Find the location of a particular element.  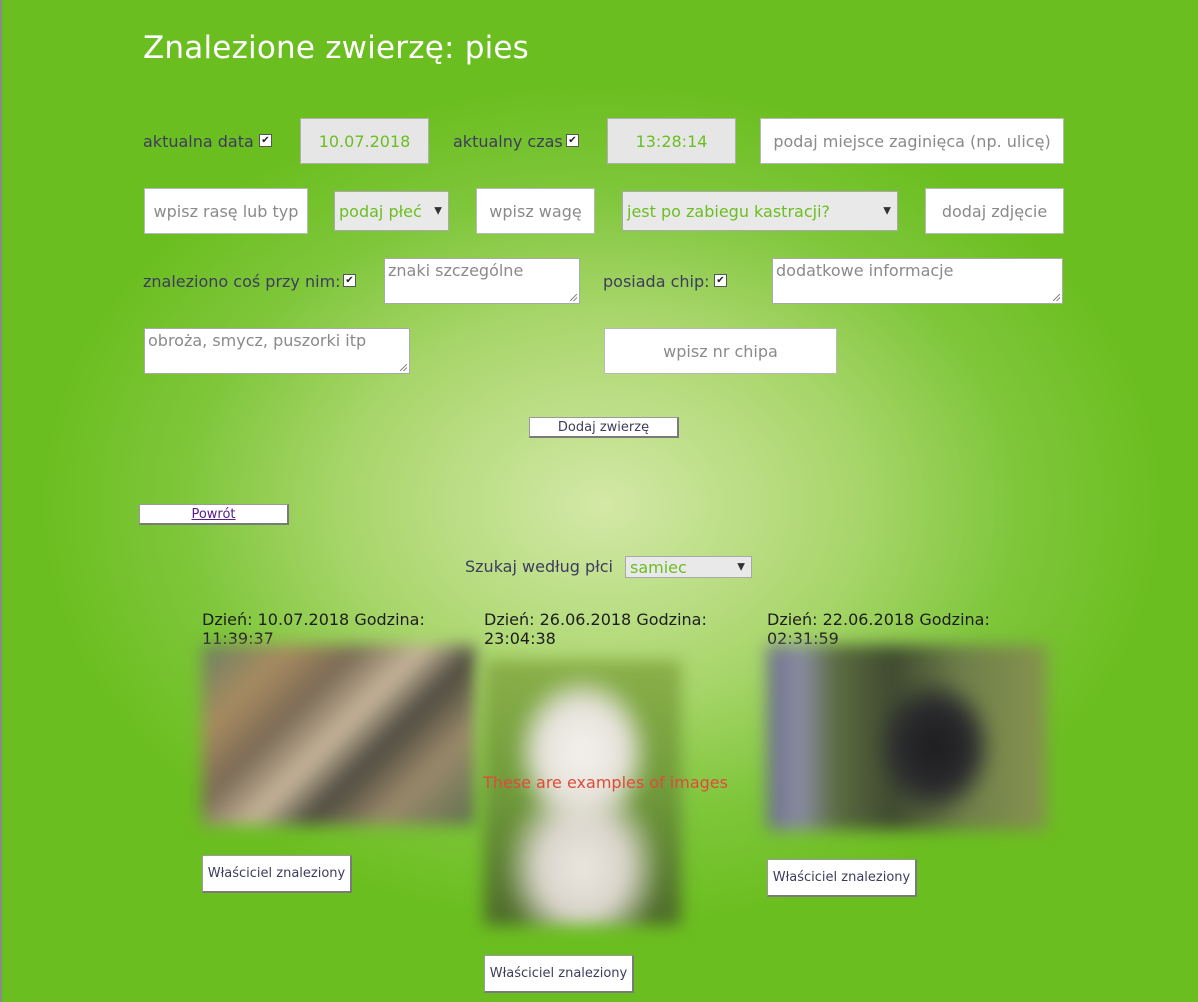

result-3-date: Dzień: 22.06.2018 Godzina: 02:31:59 is located at coordinates (878, 629).